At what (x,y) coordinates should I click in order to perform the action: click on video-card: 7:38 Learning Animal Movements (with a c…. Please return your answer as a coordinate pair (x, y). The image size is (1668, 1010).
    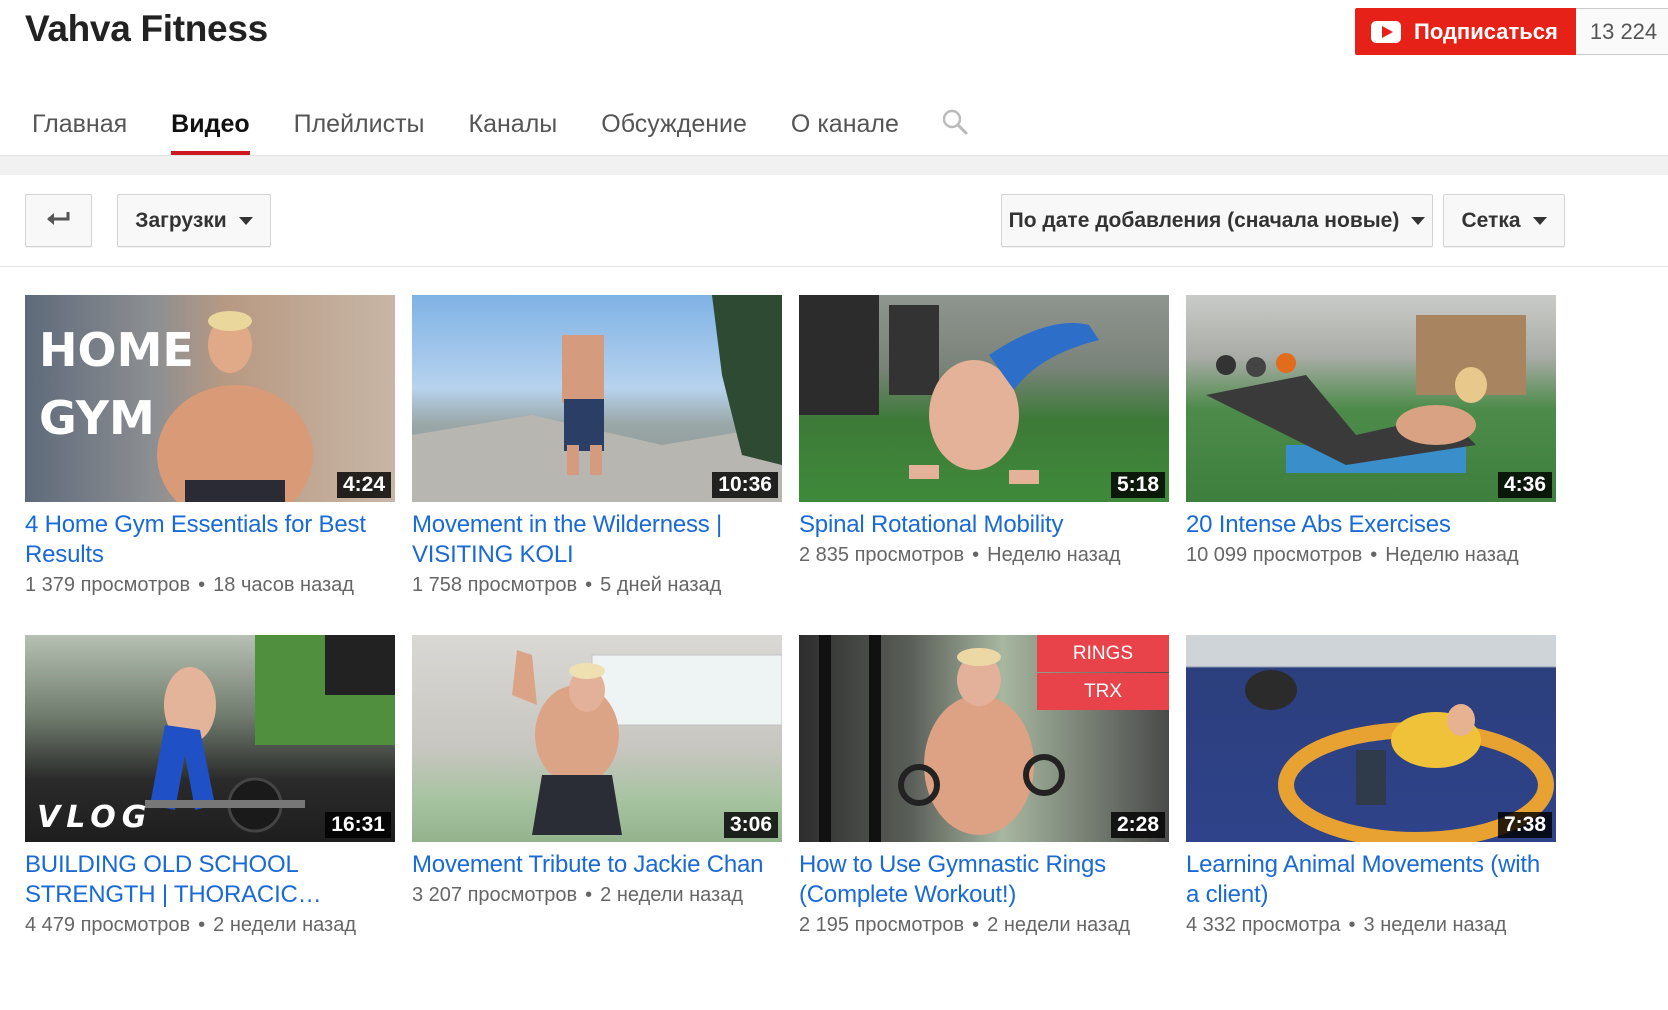
    Looking at the image, I should click on (1371, 787).